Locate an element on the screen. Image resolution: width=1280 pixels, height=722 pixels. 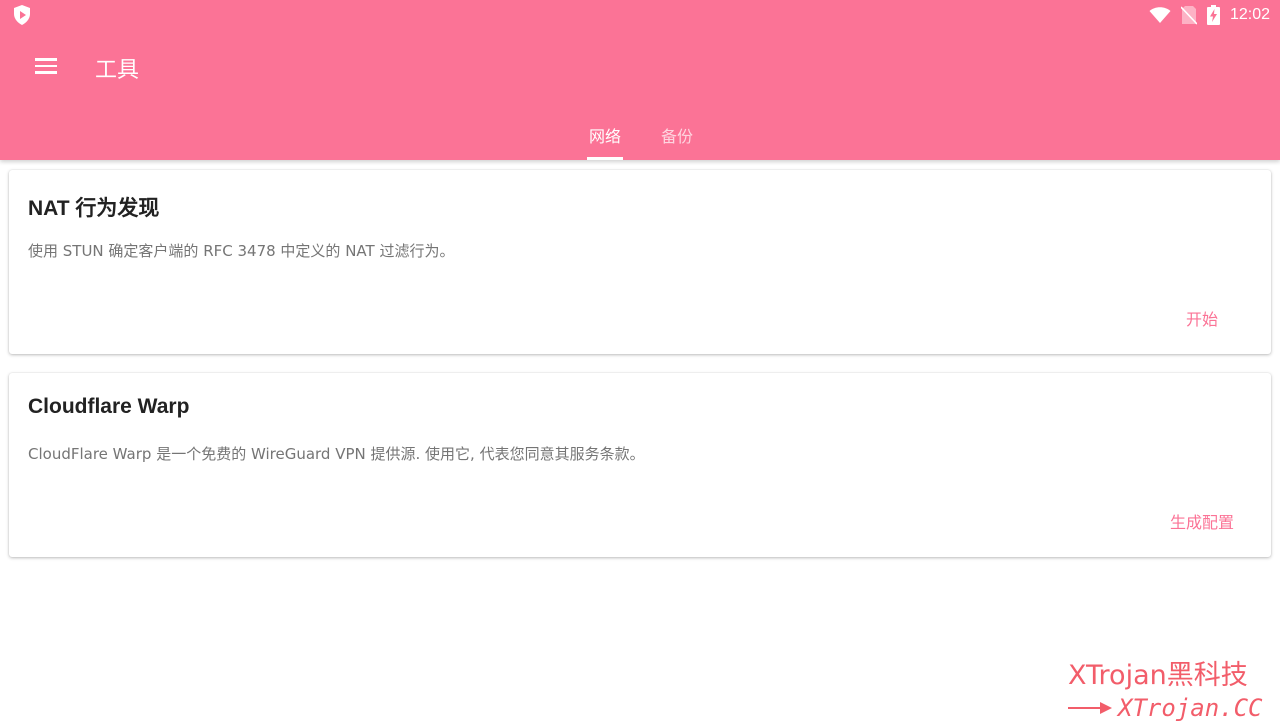
shield-icon is located at coordinates (22, 15).